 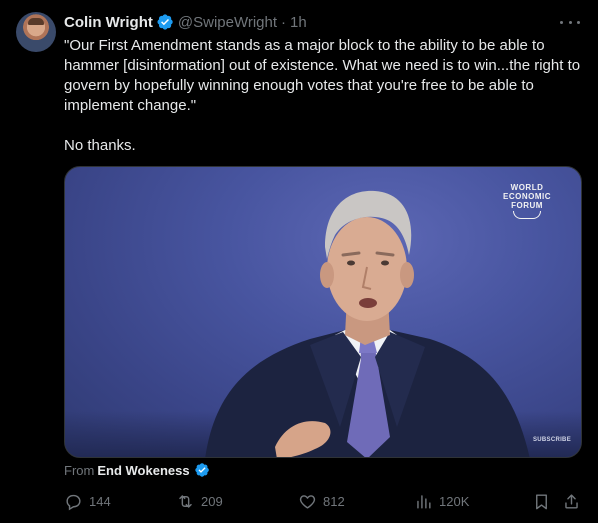 What do you see at coordinates (199, 501) in the screenshot?
I see `repost-button: 209` at bounding box center [199, 501].